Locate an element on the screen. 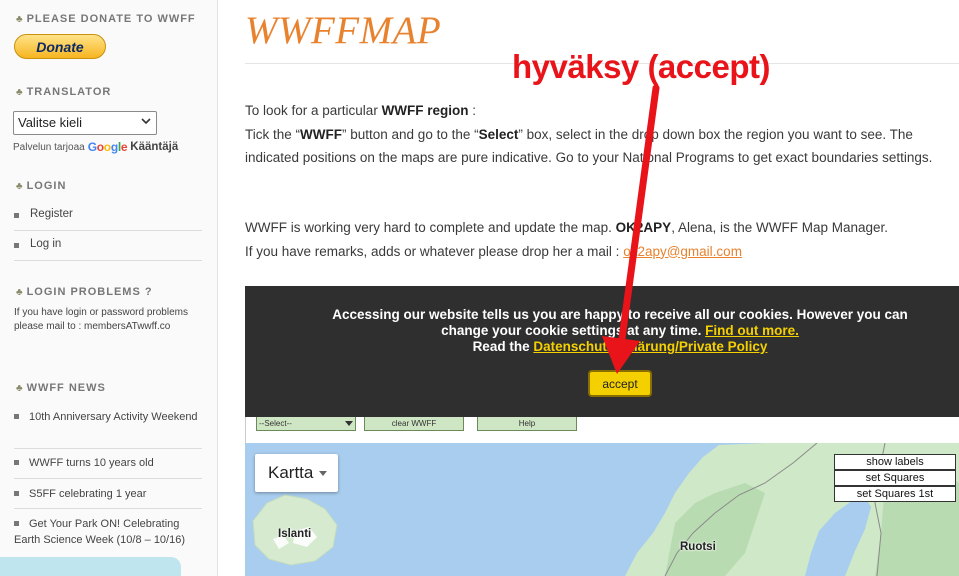 This screenshot has width=959, height=576. instructions-text: Tick the “ is located at coordinates (273, 134).